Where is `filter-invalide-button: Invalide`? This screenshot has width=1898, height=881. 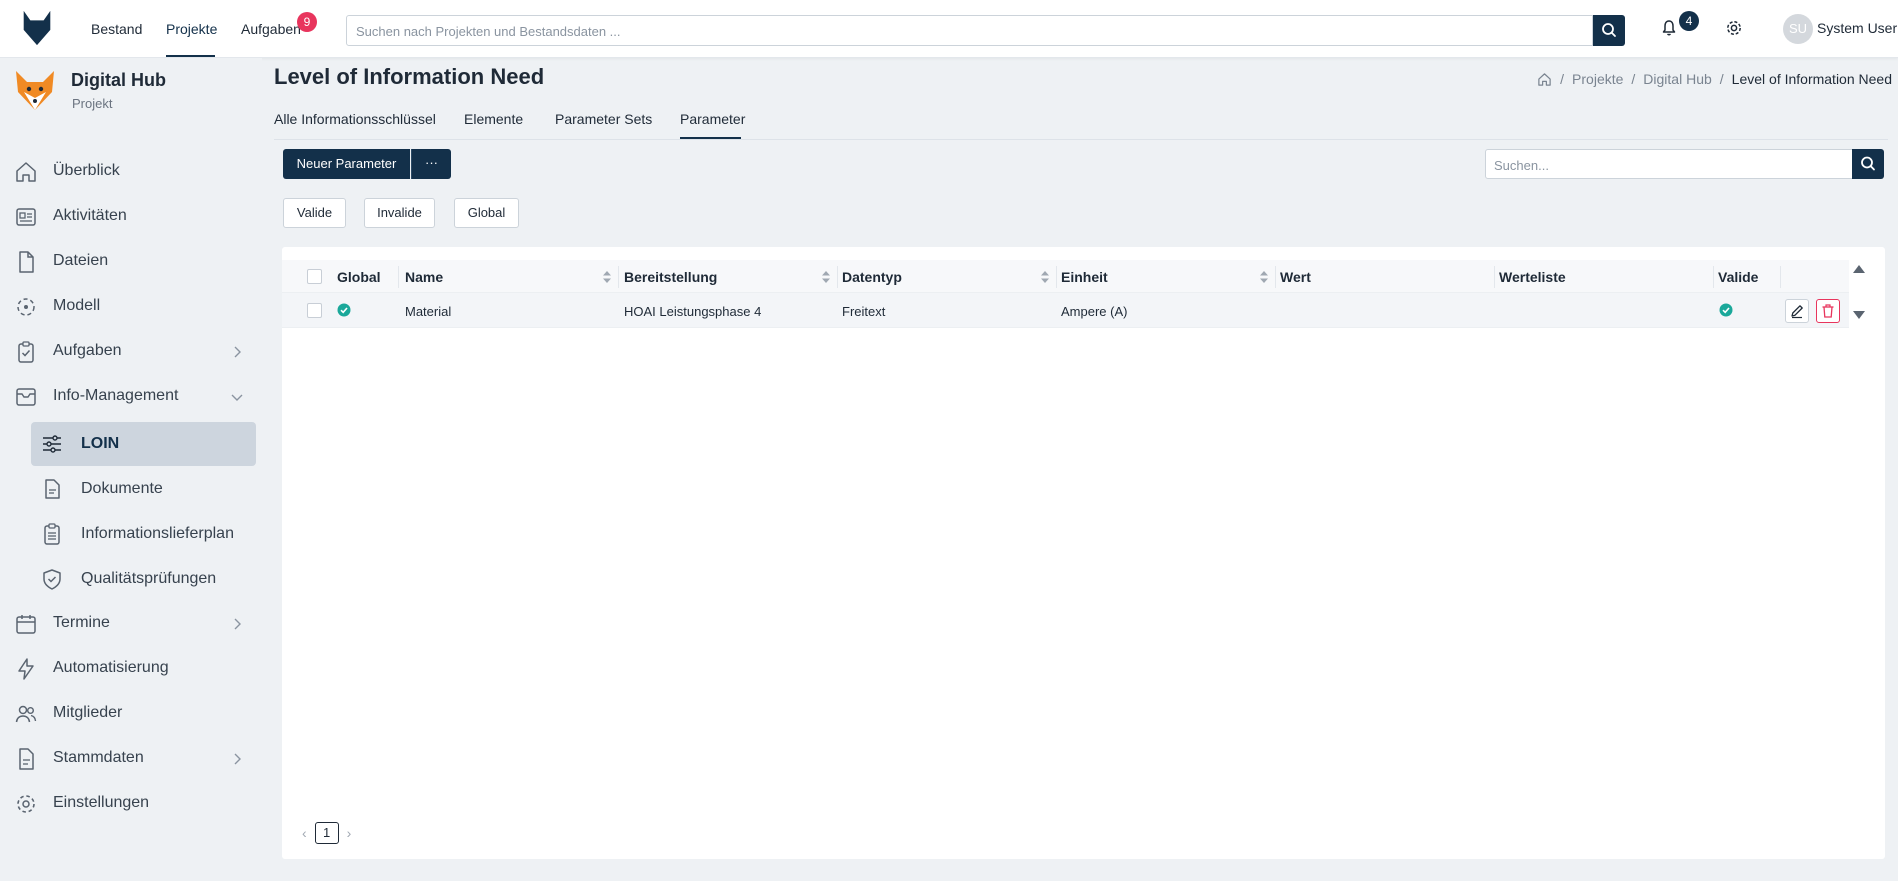
filter-invalide-button: Invalide is located at coordinates (399, 213).